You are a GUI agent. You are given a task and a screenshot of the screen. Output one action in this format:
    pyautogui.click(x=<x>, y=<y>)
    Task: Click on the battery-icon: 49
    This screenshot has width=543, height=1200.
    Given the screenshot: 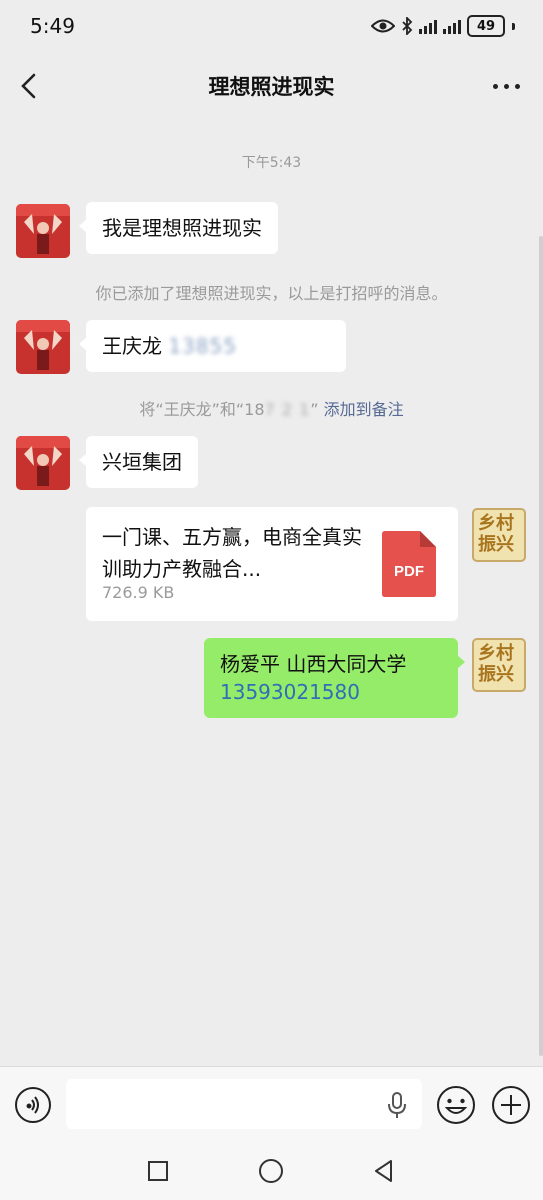 What is the action you would take?
    pyautogui.click(x=486, y=26)
    